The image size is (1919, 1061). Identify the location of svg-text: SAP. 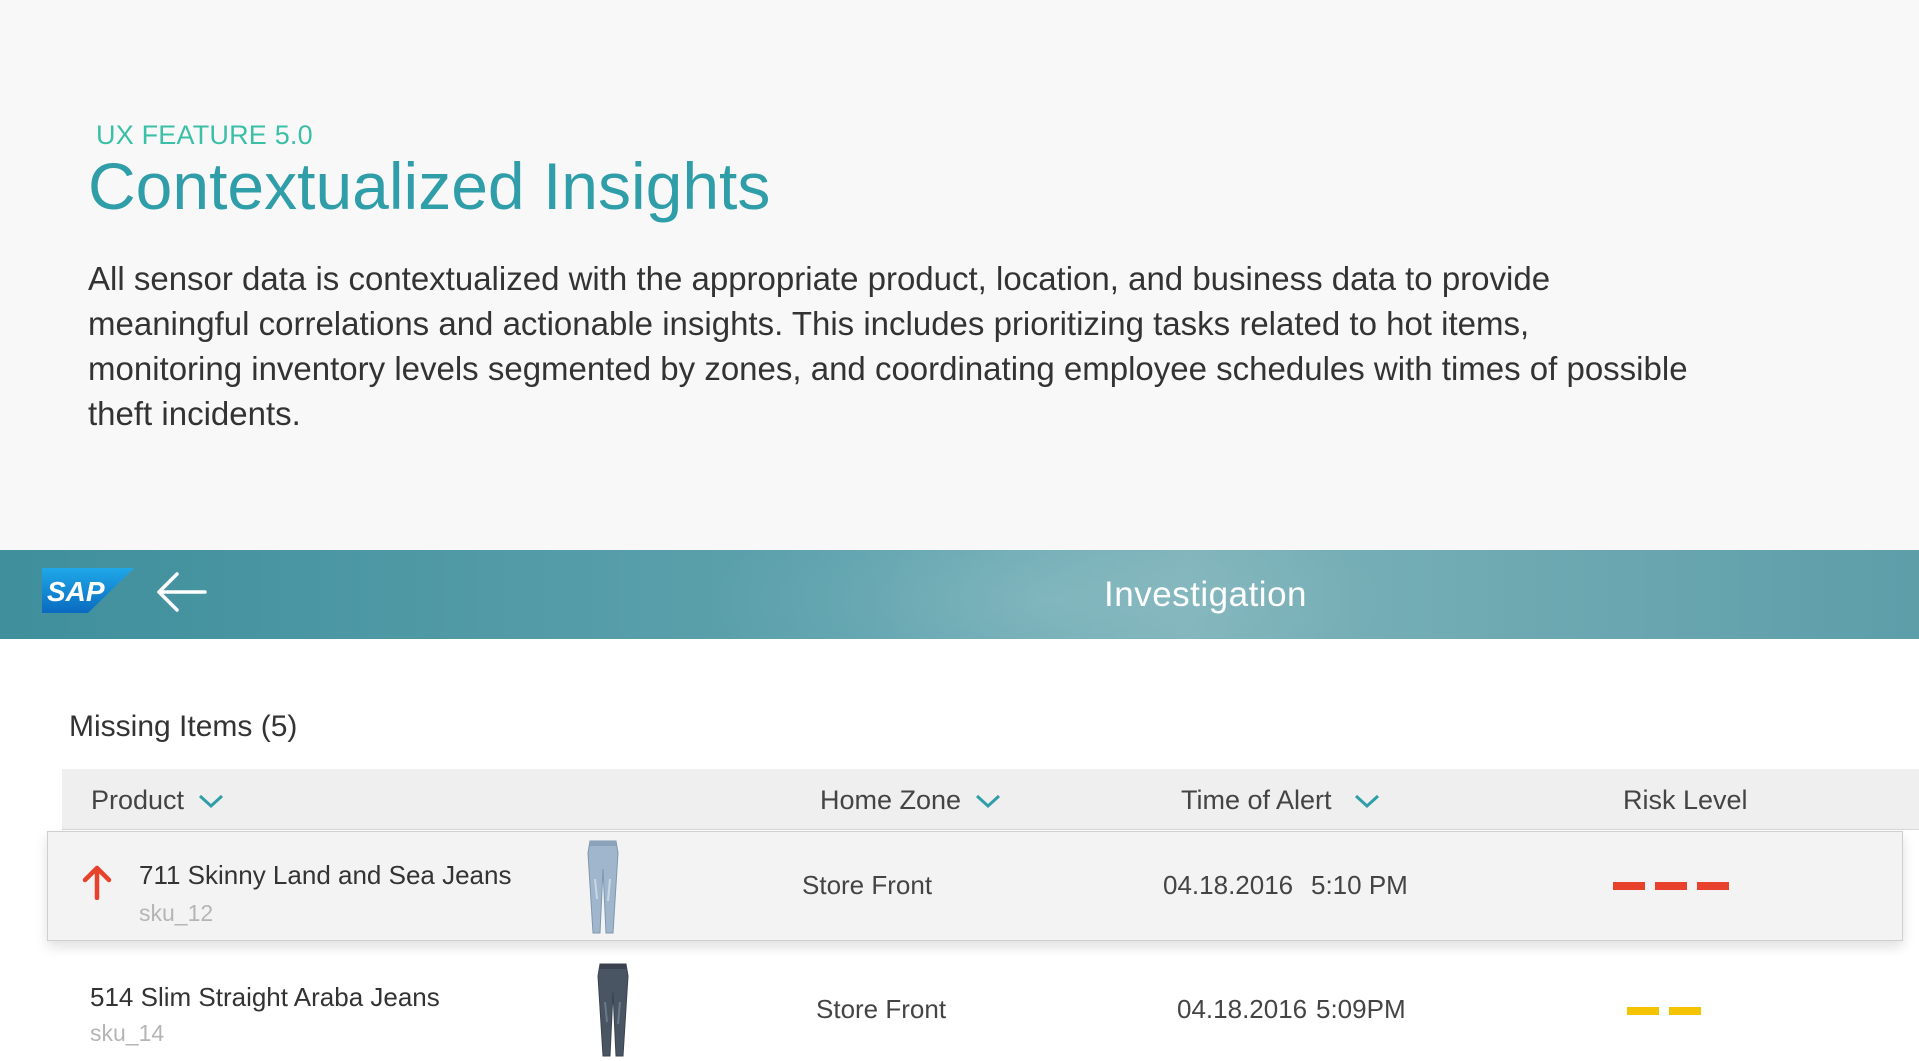
(76, 591).